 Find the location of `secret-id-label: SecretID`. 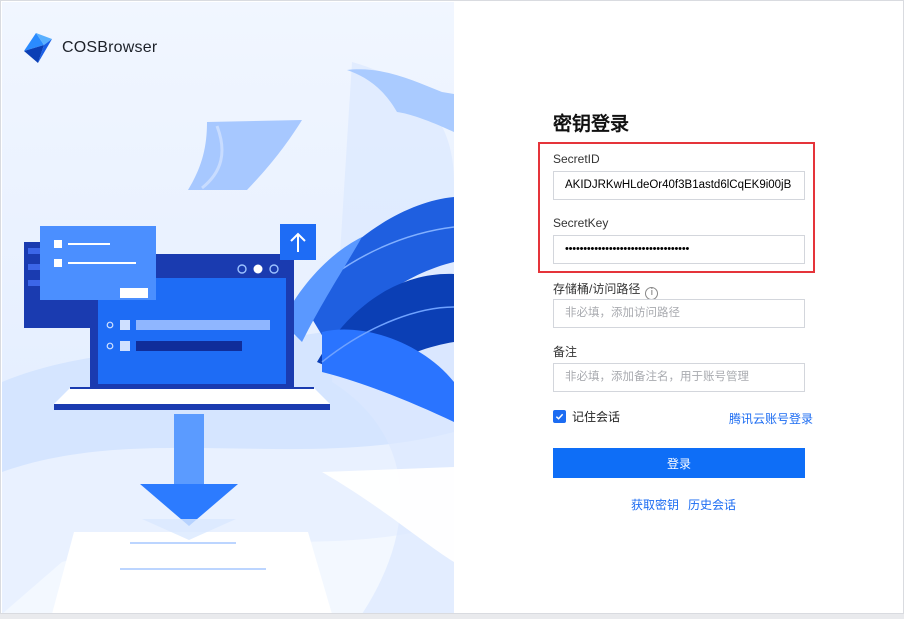

secret-id-label: SecretID is located at coordinates (576, 159).